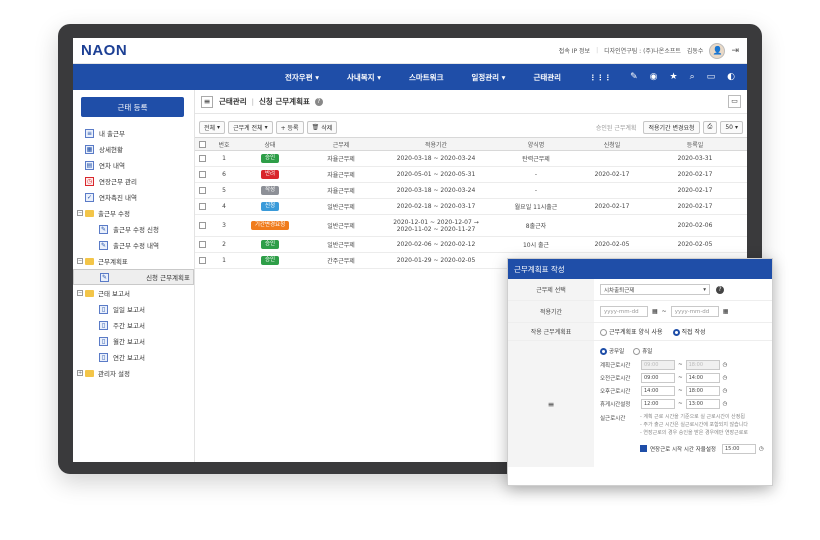 The image size is (820, 540). What do you see at coordinates (436, 144) in the screenshot?
I see `header-period: 적용기간` at bounding box center [436, 144].